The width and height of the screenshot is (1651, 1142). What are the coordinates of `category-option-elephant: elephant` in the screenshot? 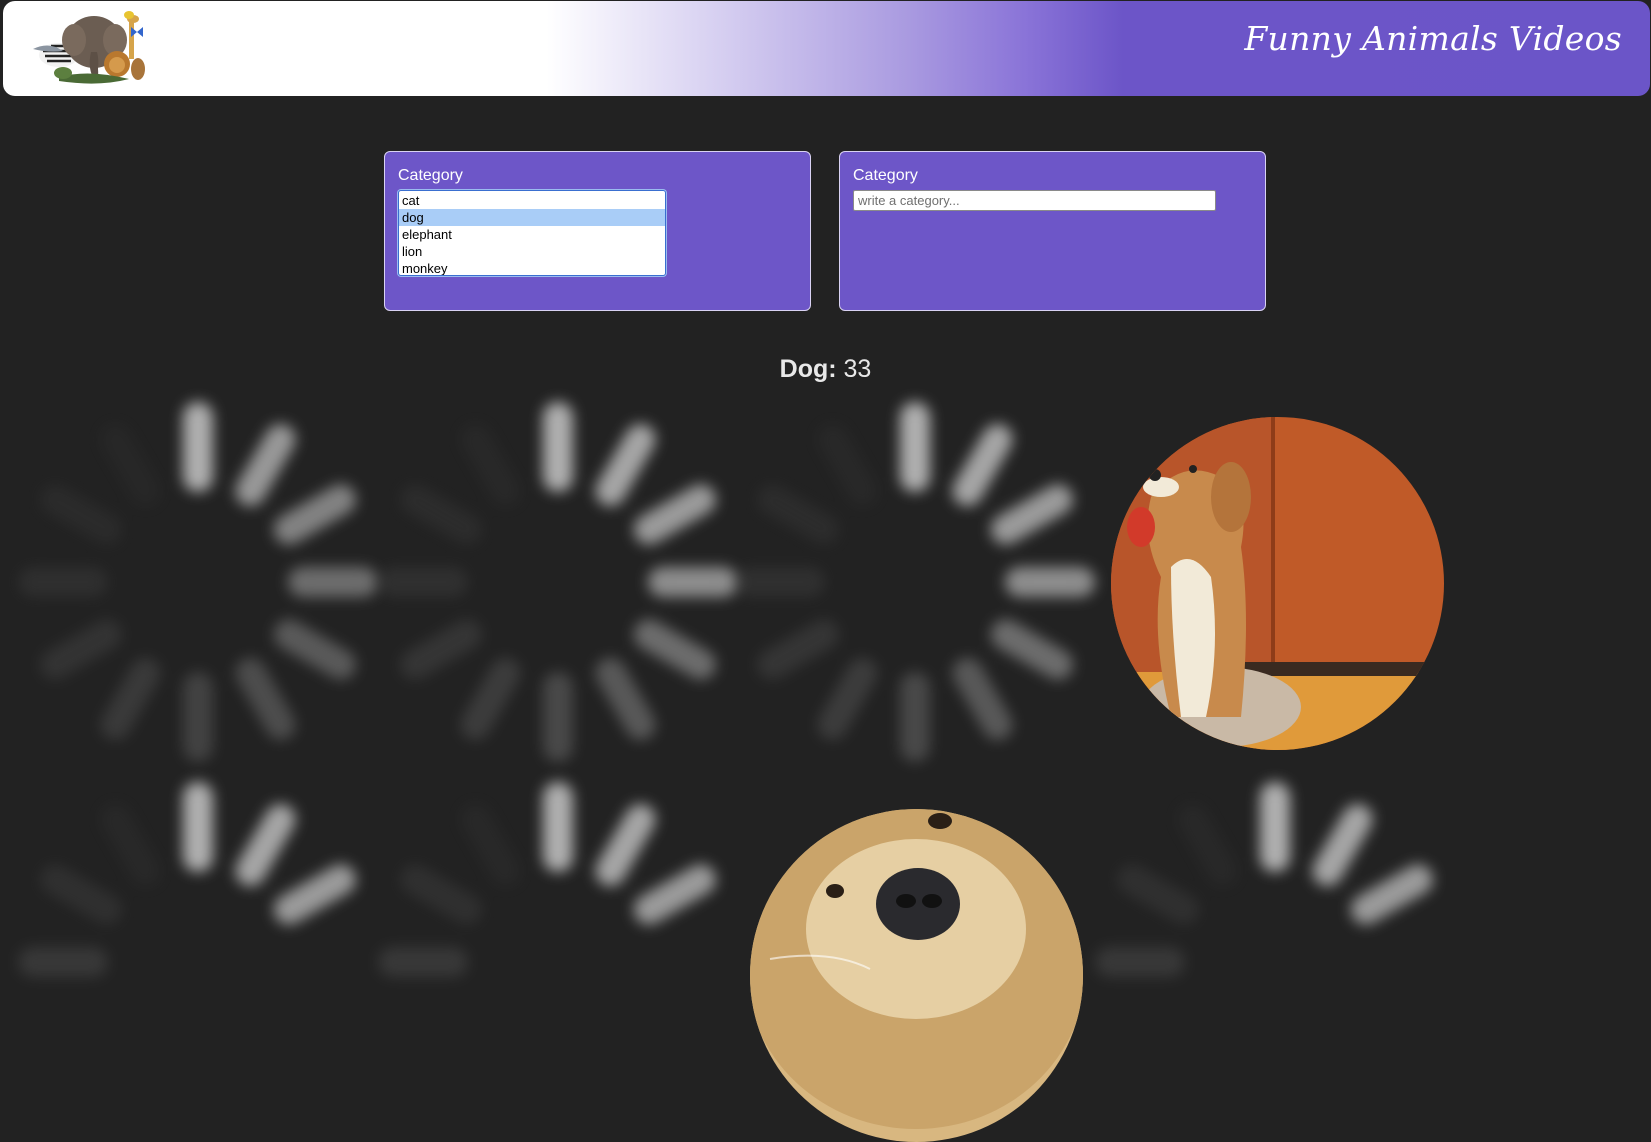 It's located at (532, 234).